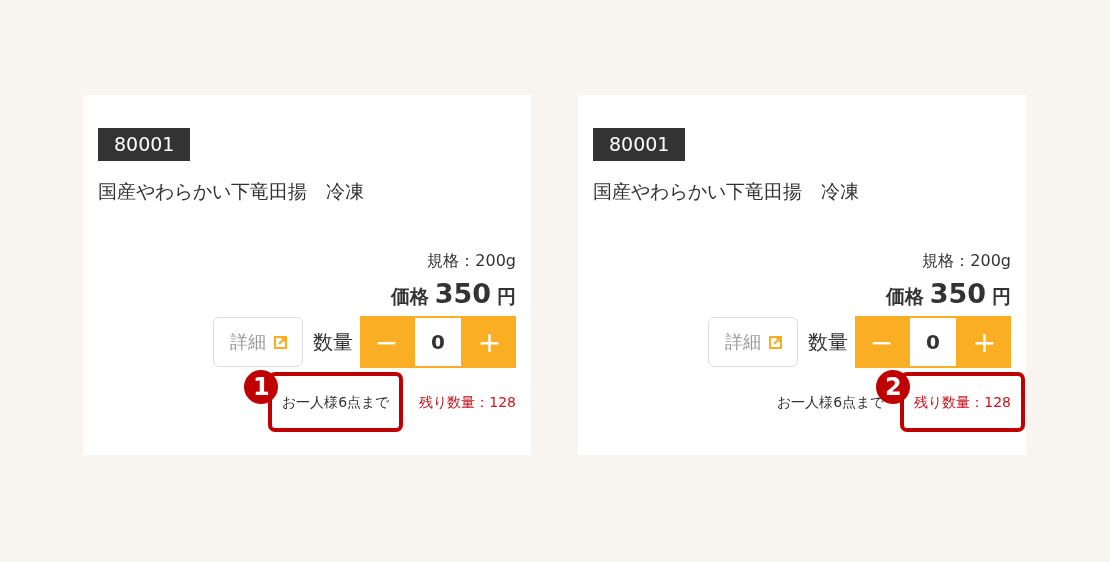  What do you see at coordinates (261, 387) in the screenshot?
I see `step-number: 1` at bounding box center [261, 387].